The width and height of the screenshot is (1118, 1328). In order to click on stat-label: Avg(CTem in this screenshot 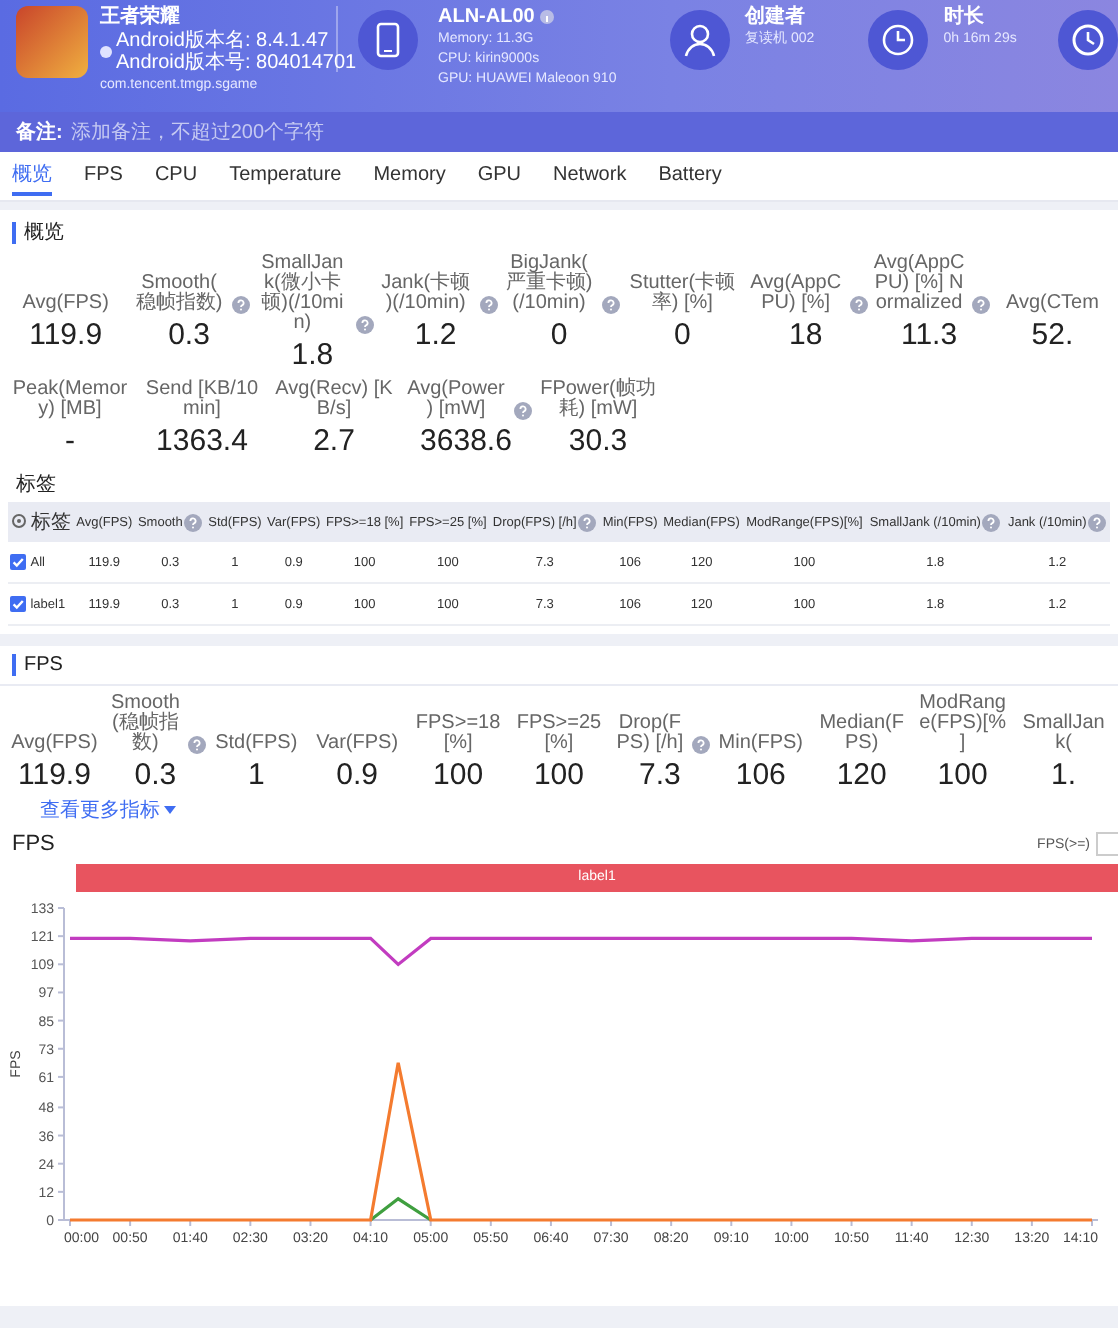, I will do `click(1052, 304)`.